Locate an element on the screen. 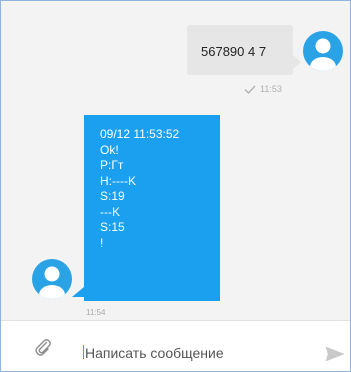 This screenshot has height=372, width=351. incoming-message-line: S:19 is located at coordinates (112, 196).